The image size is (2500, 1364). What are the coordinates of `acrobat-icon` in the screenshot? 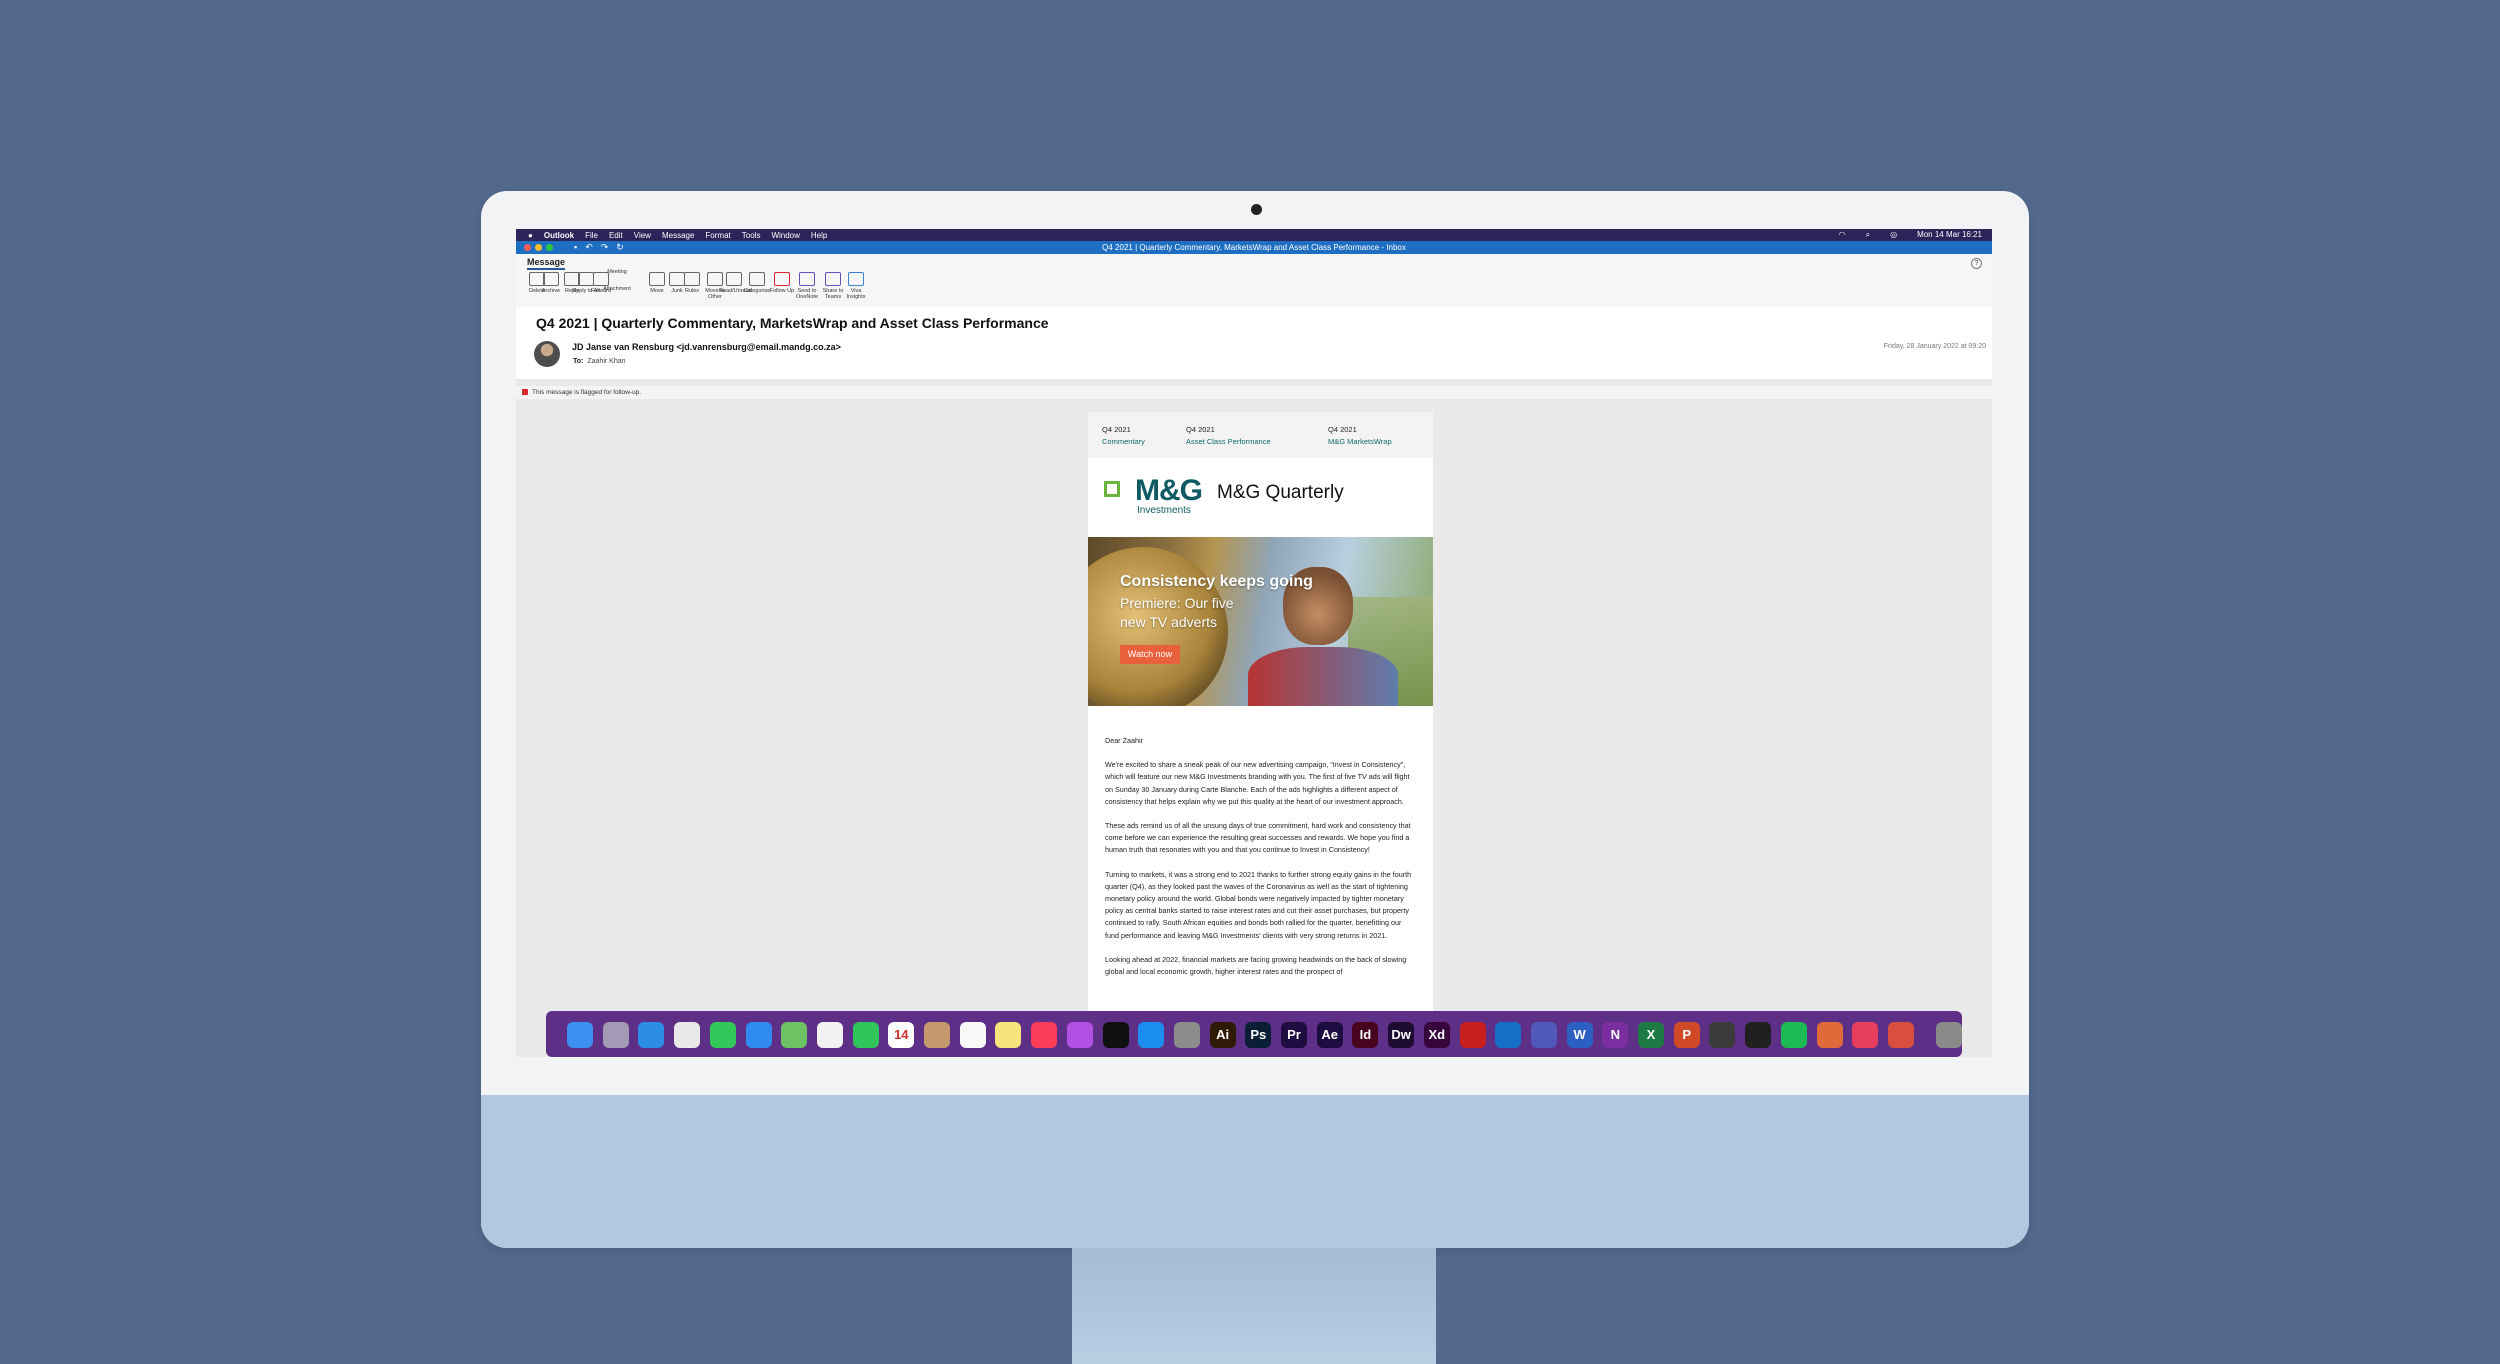 It's located at (1472, 1035).